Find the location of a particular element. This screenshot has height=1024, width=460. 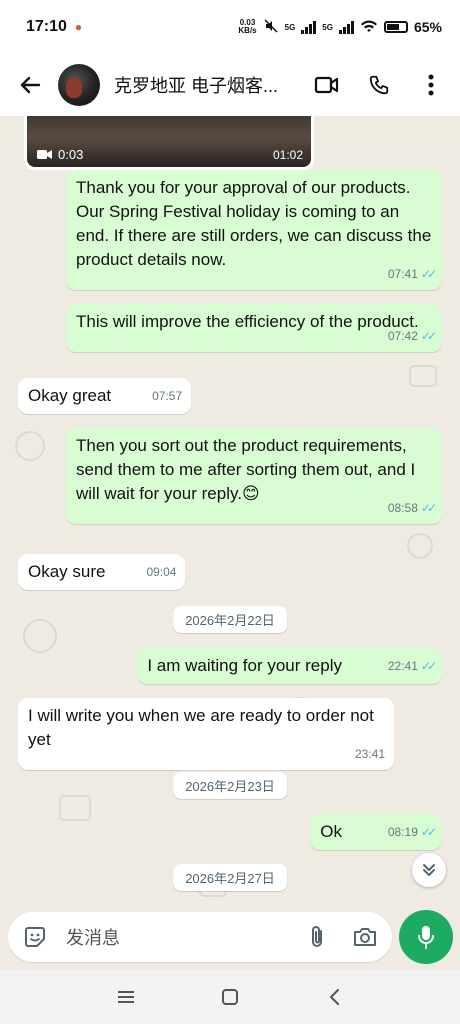

message-composer: 发消息 is located at coordinates (200, 937).